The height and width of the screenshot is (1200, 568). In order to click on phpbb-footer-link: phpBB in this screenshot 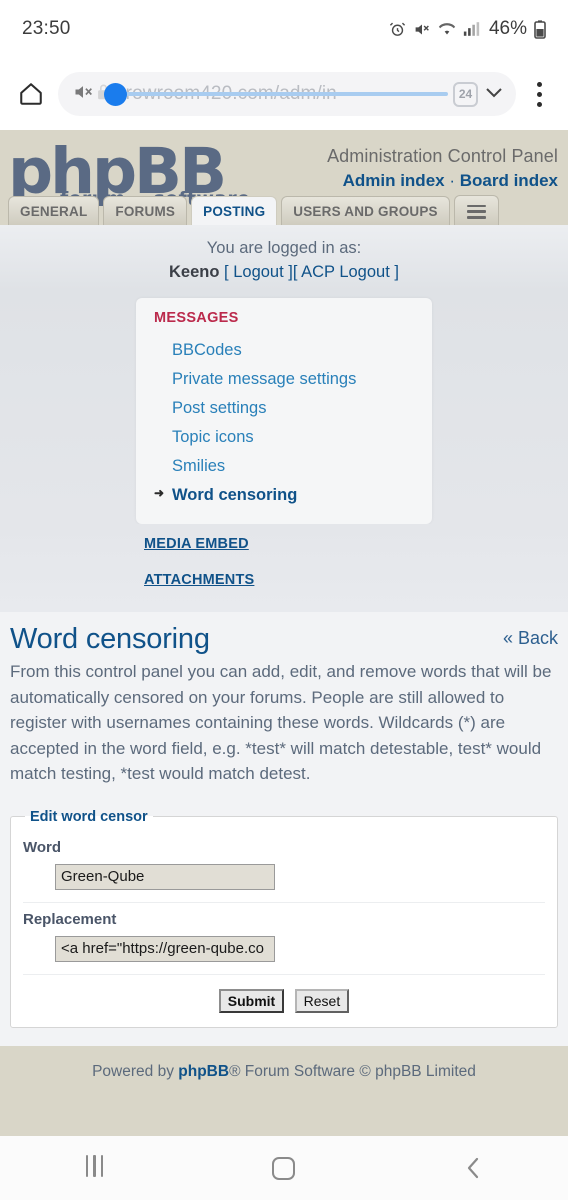, I will do `click(203, 1071)`.